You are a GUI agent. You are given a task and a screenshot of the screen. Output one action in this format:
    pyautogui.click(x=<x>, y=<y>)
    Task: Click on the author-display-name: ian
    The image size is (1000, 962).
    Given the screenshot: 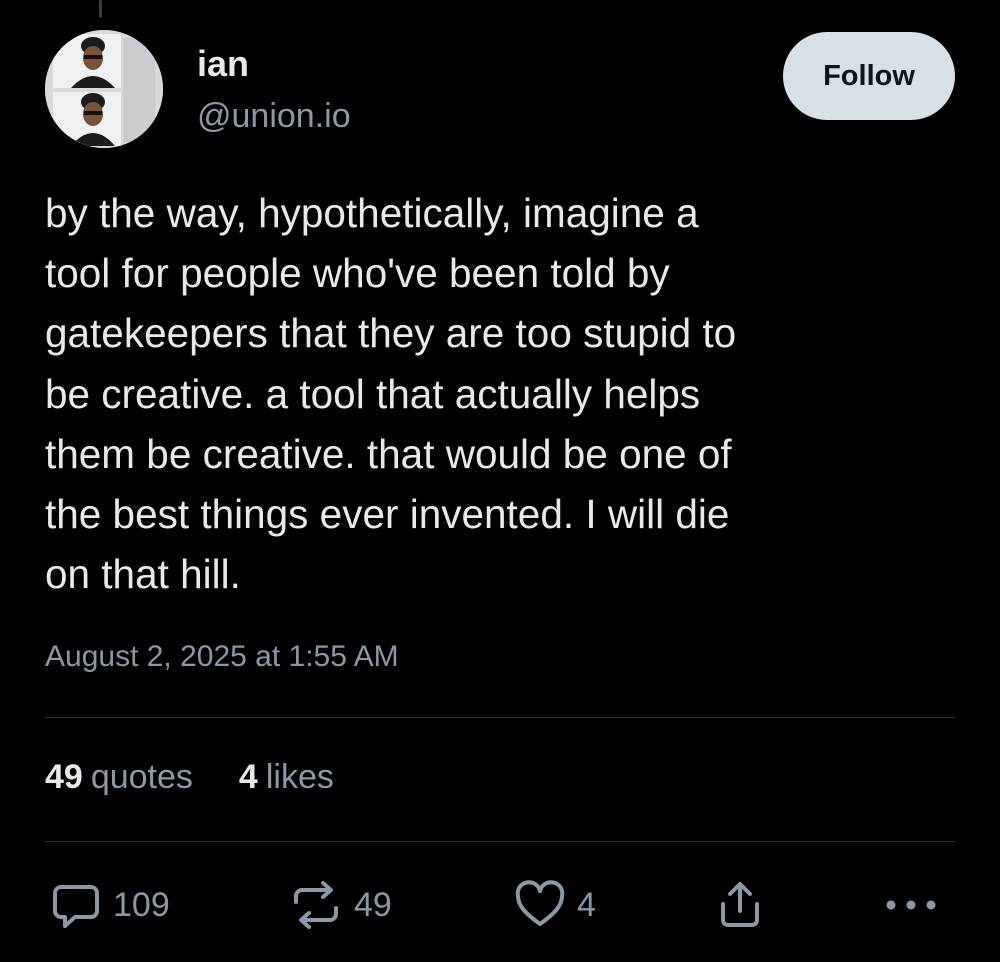 What is the action you would take?
    pyautogui.click(x=274, y=64)
    